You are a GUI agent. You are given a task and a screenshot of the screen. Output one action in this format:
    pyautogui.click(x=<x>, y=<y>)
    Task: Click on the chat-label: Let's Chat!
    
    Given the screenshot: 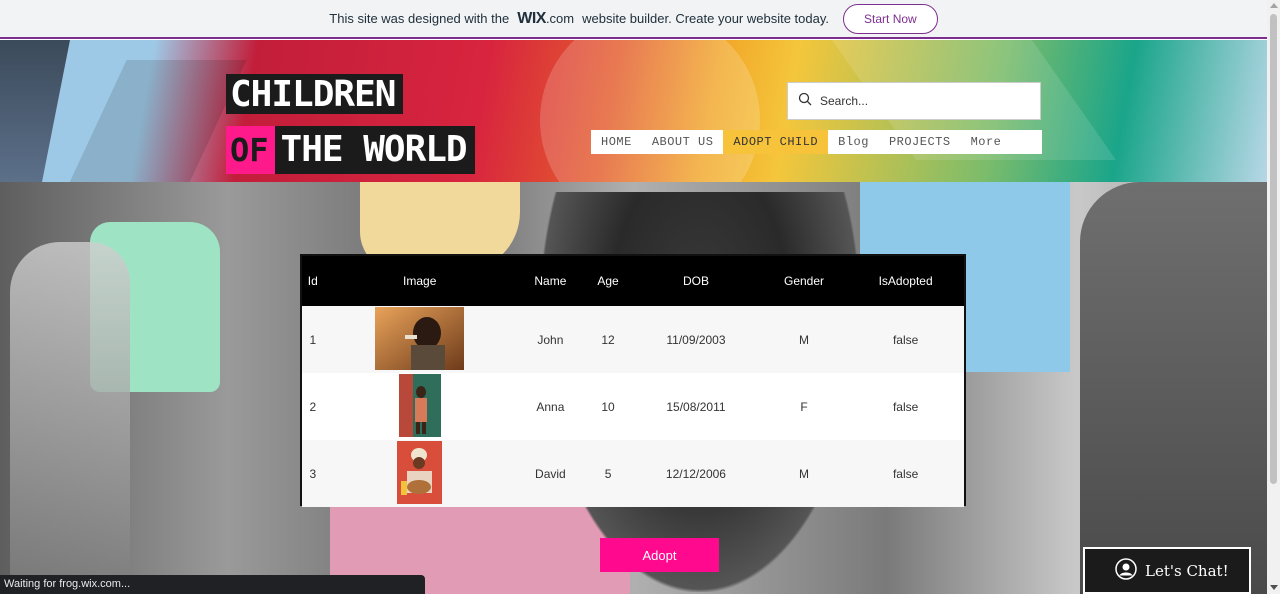 What is the action you would take?
    pyautogui.click(x=1187, y=570)
    